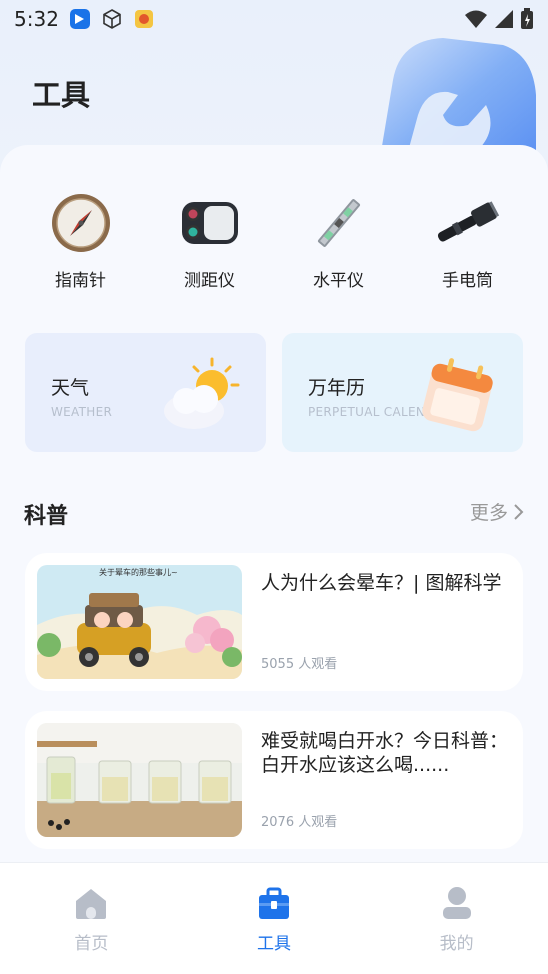 The width and height of the screenshot is (548, 974). Describe the element at coordinates (456, 903) in the screenshot. I see `profile-icon` at that location.